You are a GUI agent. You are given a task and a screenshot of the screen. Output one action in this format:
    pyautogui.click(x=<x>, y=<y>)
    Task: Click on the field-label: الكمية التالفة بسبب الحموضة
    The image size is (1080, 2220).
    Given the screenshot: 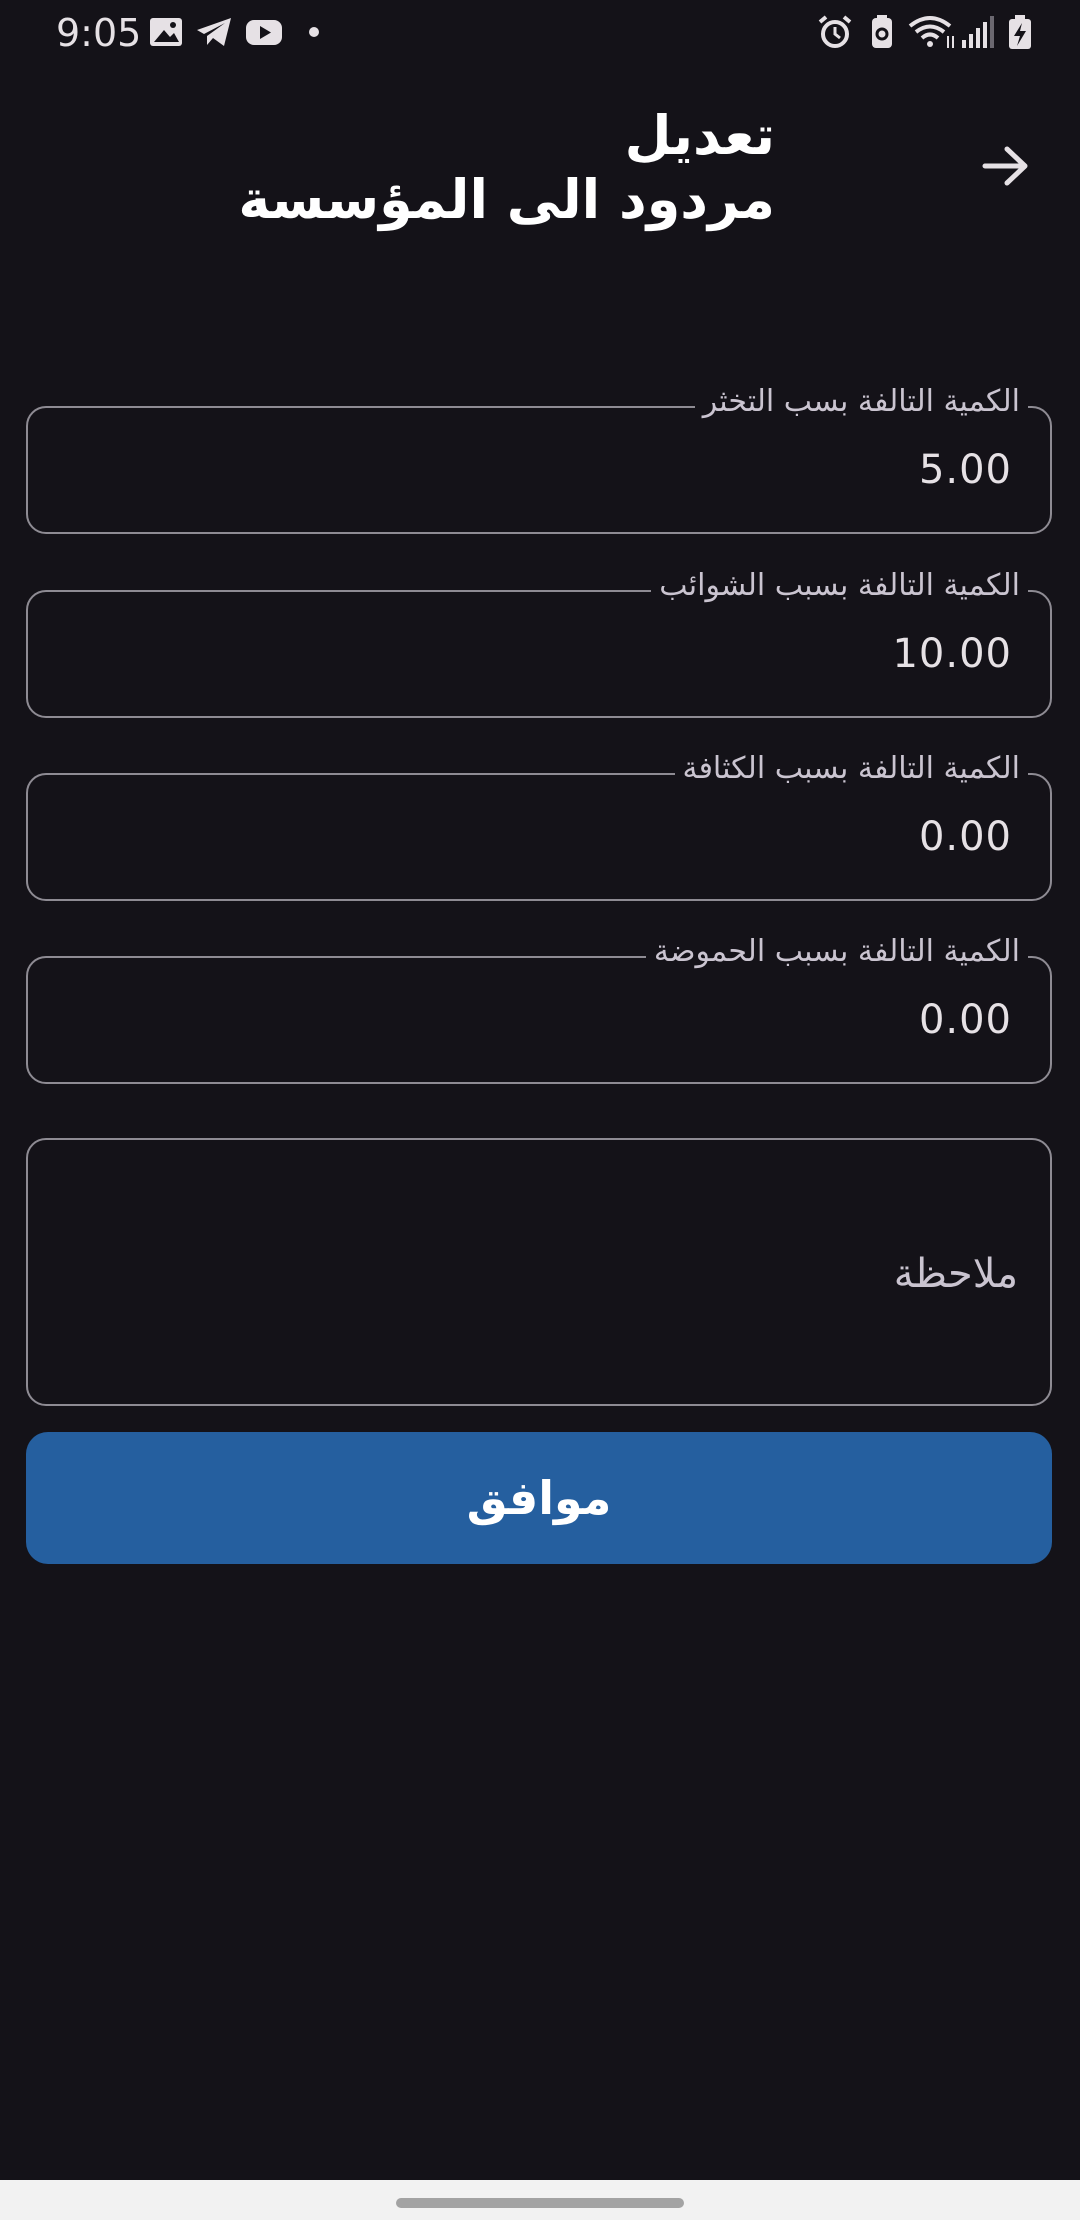 What is the action you would take?
    pyautogui.click(x=836, y=952)
    